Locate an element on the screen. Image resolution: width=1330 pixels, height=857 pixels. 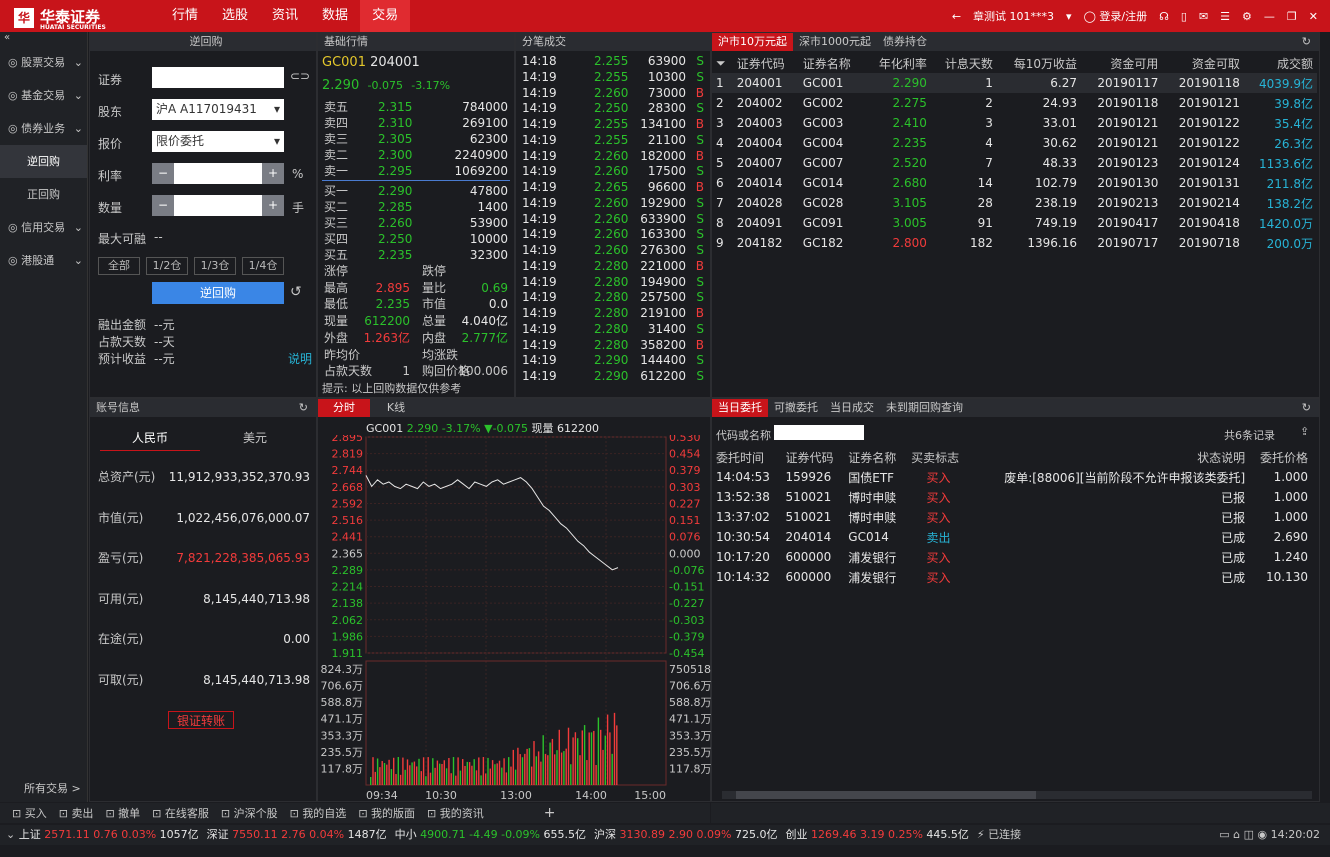
sidebar-item-0: ◎ 股票交易 ⌄ is located at coordinates (43, 62).